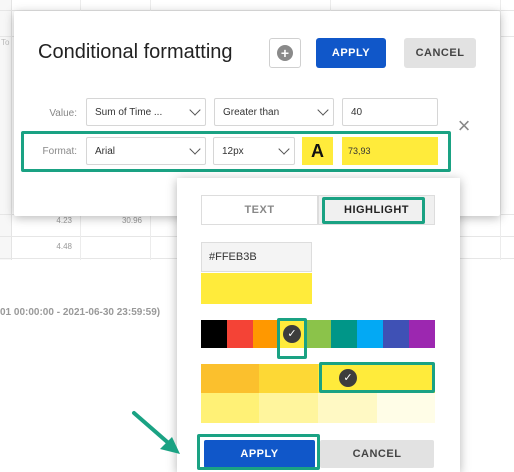 This screenshot has width=514, height=472. What do you see at coordinates (251, 112) in the screenshot?
I see `condition-text: Greater than` at bounding box center [251, 112].